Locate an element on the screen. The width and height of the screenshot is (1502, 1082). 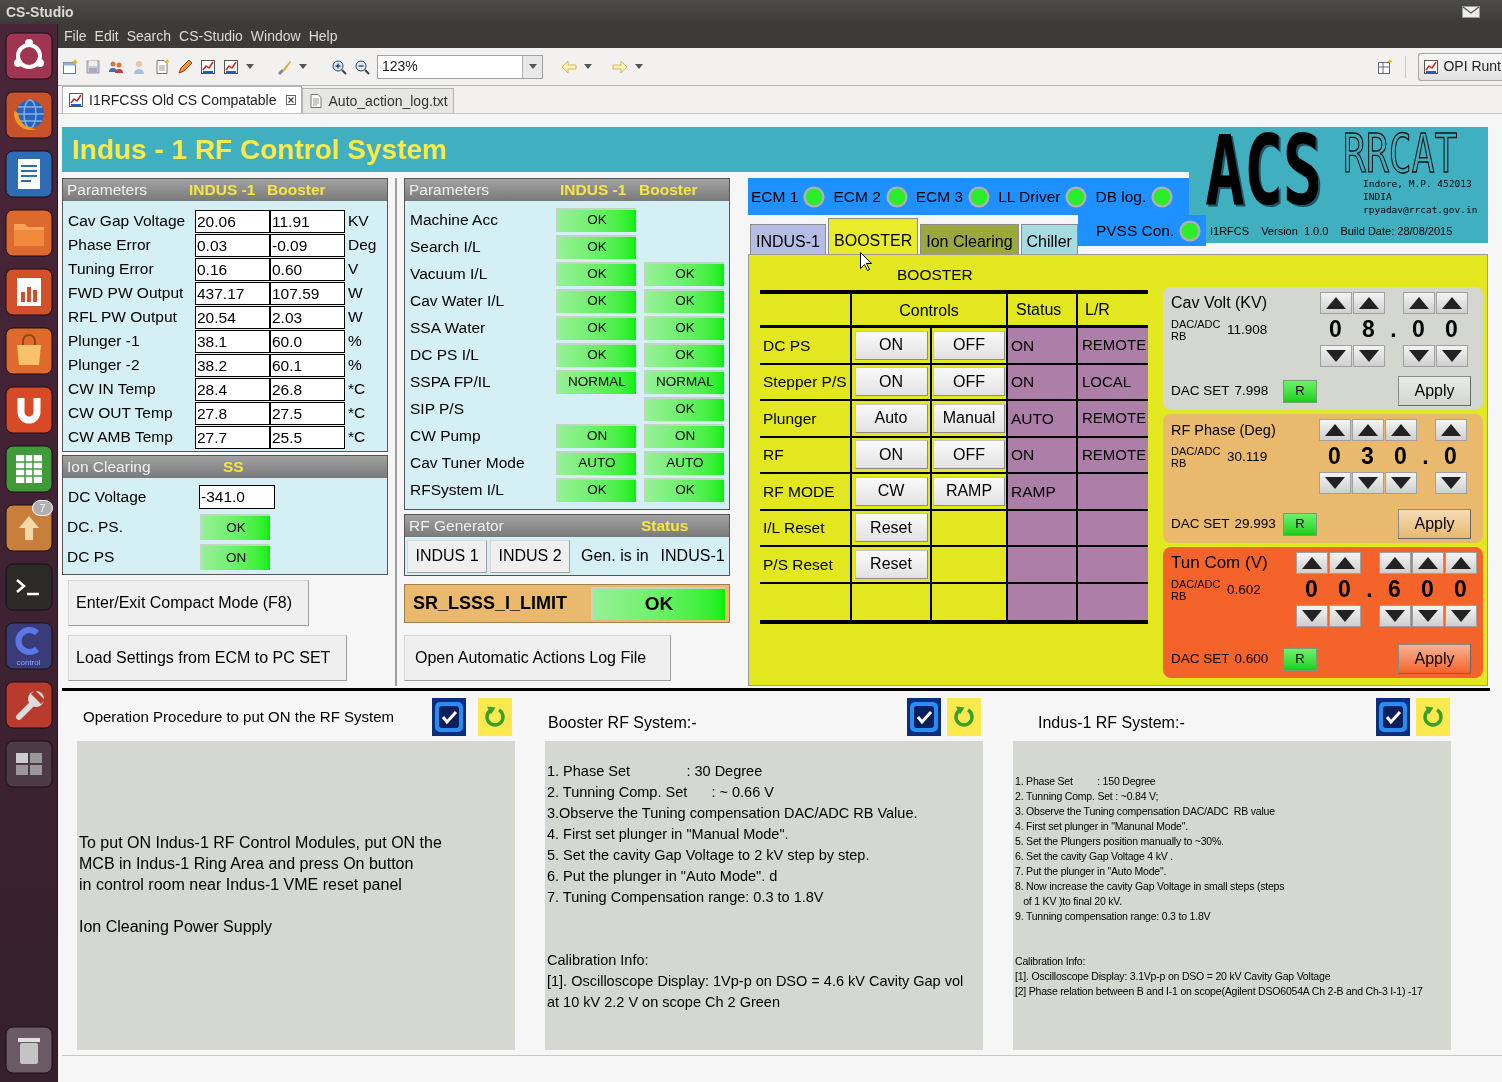
mode-tab: INDUS-1 is located at coordinates (788, 239).